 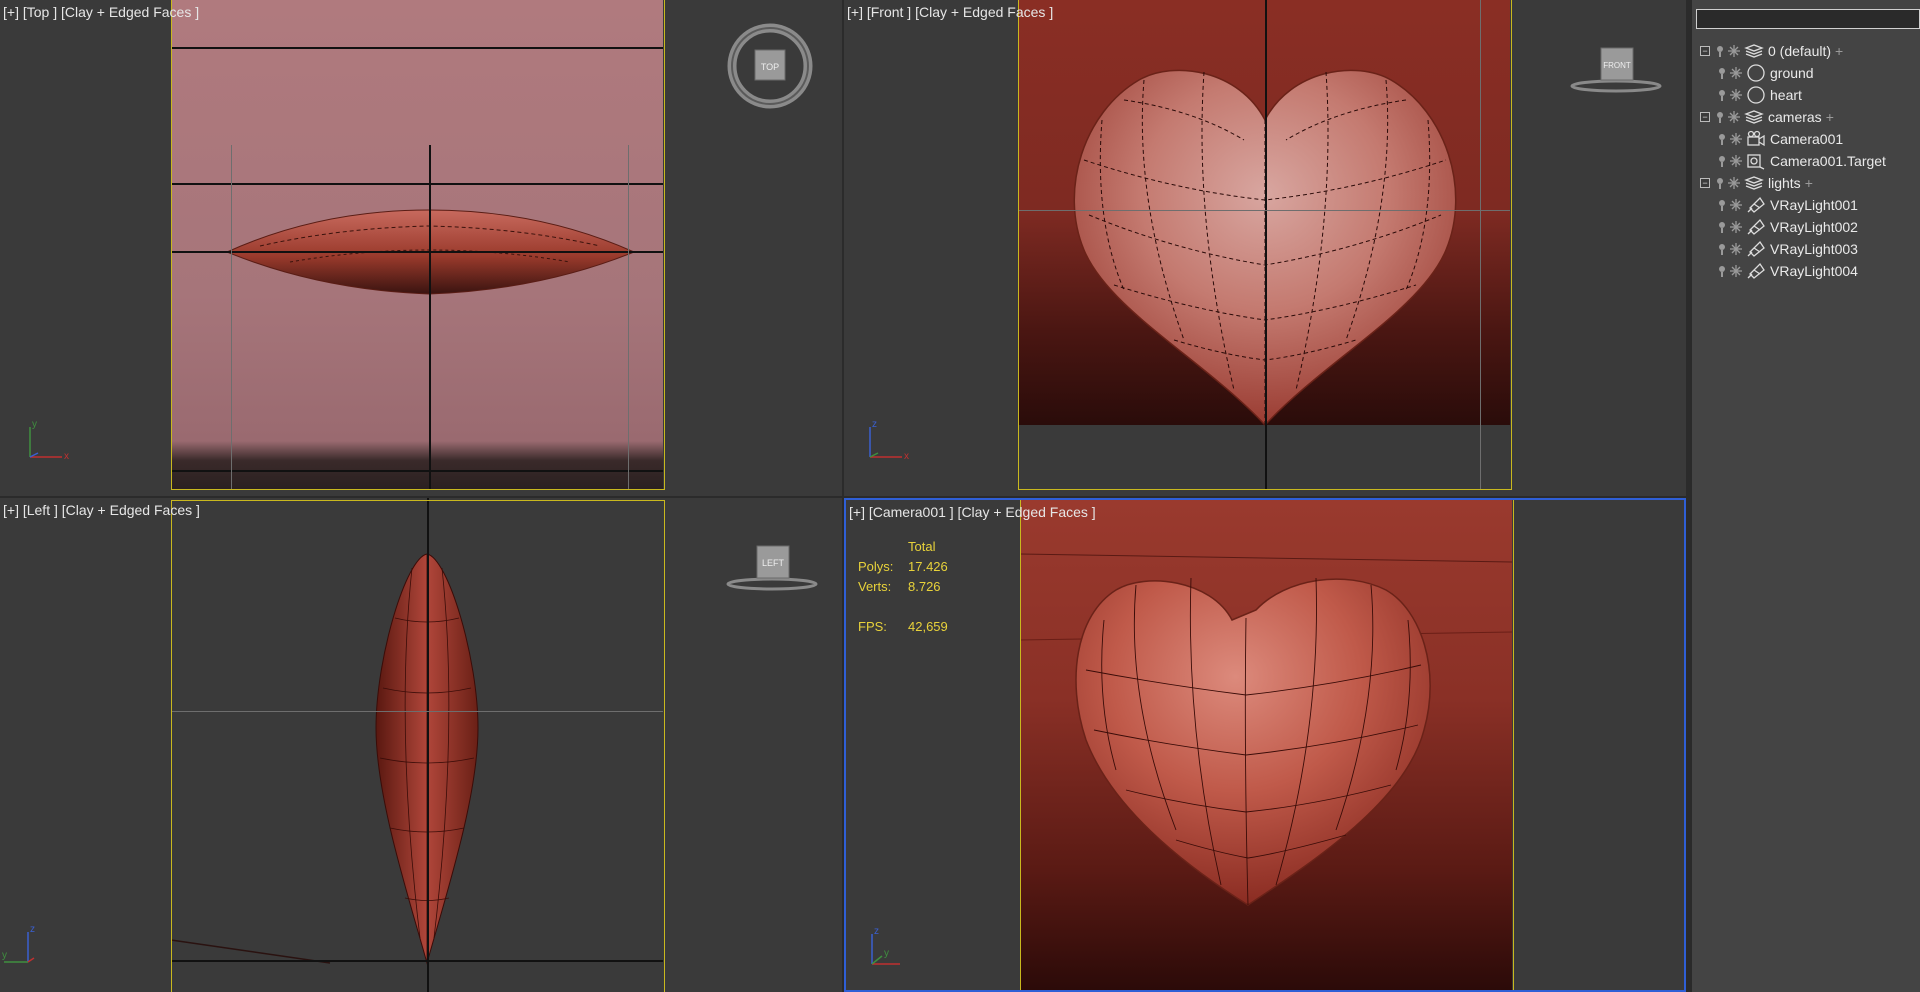 I want to click on camera-icon, so click(x=1756, y=139).